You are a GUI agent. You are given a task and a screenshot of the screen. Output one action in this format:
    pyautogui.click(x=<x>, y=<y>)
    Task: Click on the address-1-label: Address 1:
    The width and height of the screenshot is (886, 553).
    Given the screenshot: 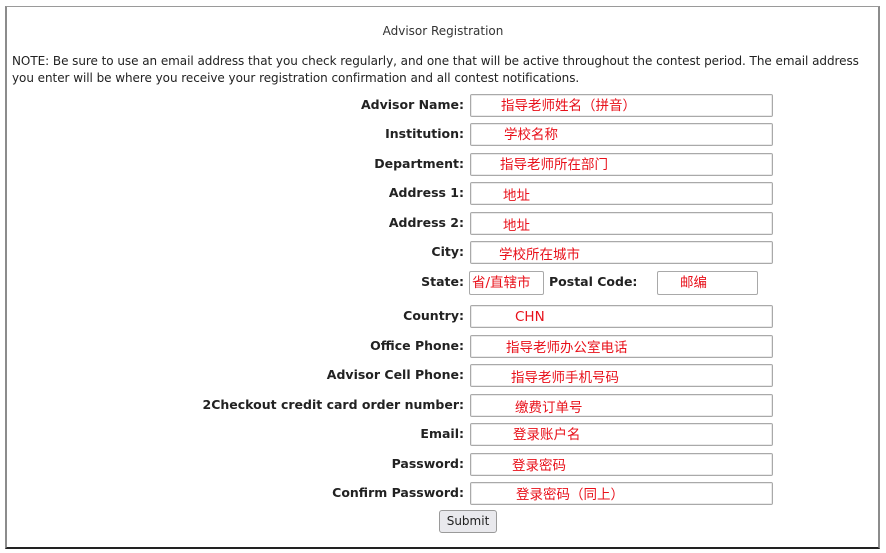 What is the action you would take?
    pyautogui.click(x=426, y=192)
    